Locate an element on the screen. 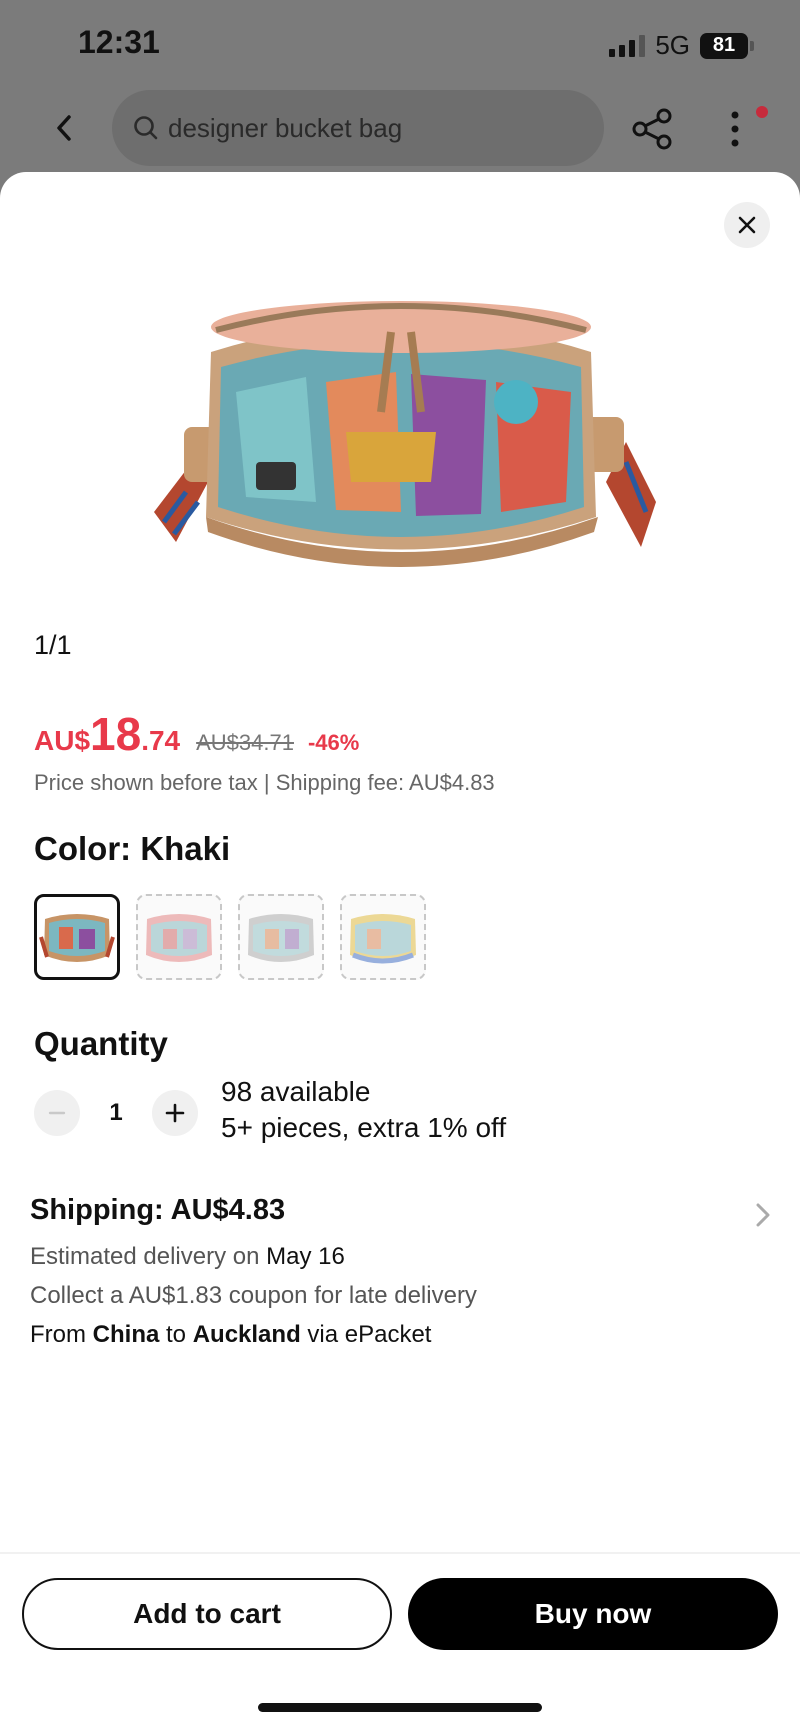 This screenshot has width=800, height=1730. battery-icon: 81 is located at coordinates (727, 45).